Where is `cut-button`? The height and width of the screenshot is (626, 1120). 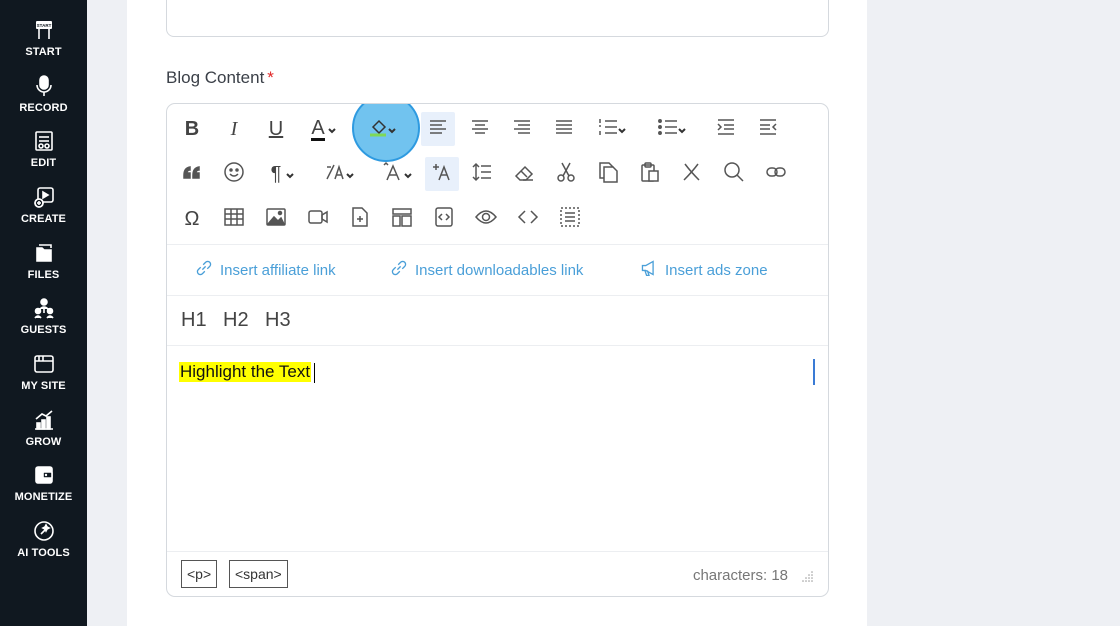
cut-button is located at coordinates (566, 174).